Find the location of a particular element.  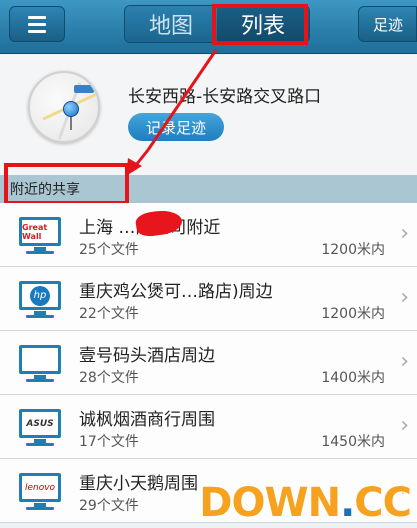

watermark-tld: CC is located at coordinates (383, 503).